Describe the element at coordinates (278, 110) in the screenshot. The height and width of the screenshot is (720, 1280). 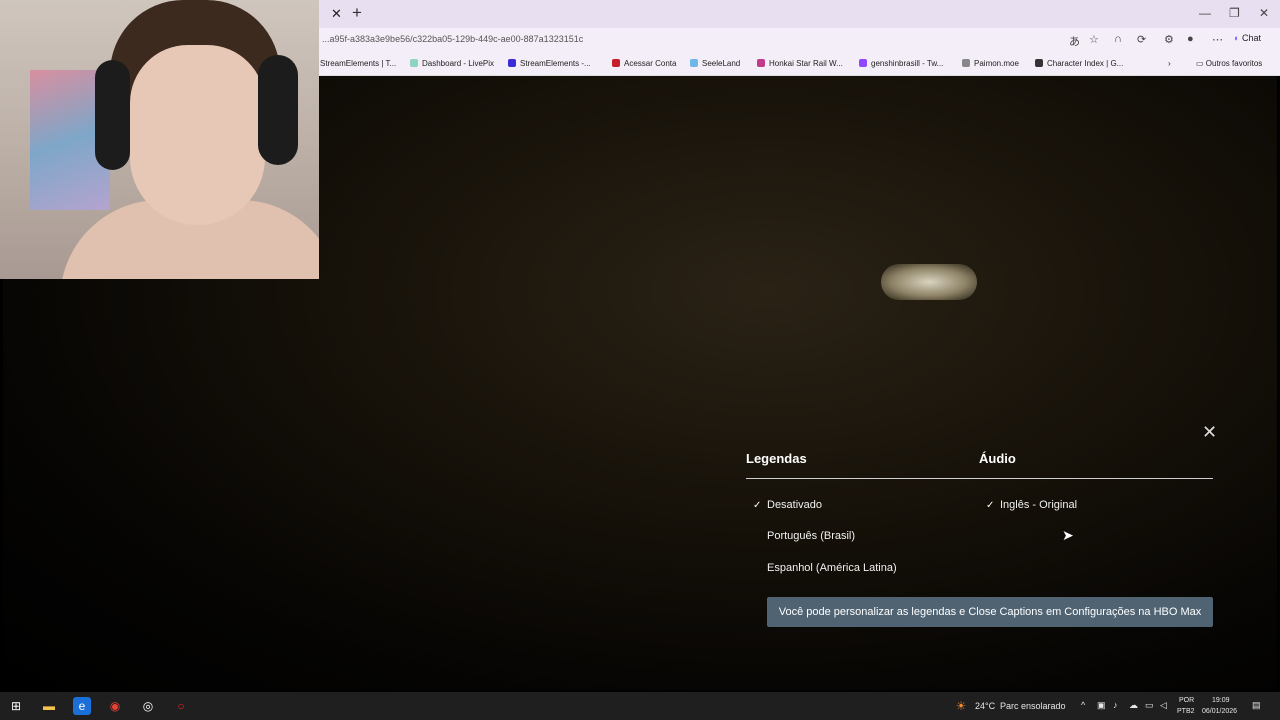
I see `headset-right-icon` at that location.